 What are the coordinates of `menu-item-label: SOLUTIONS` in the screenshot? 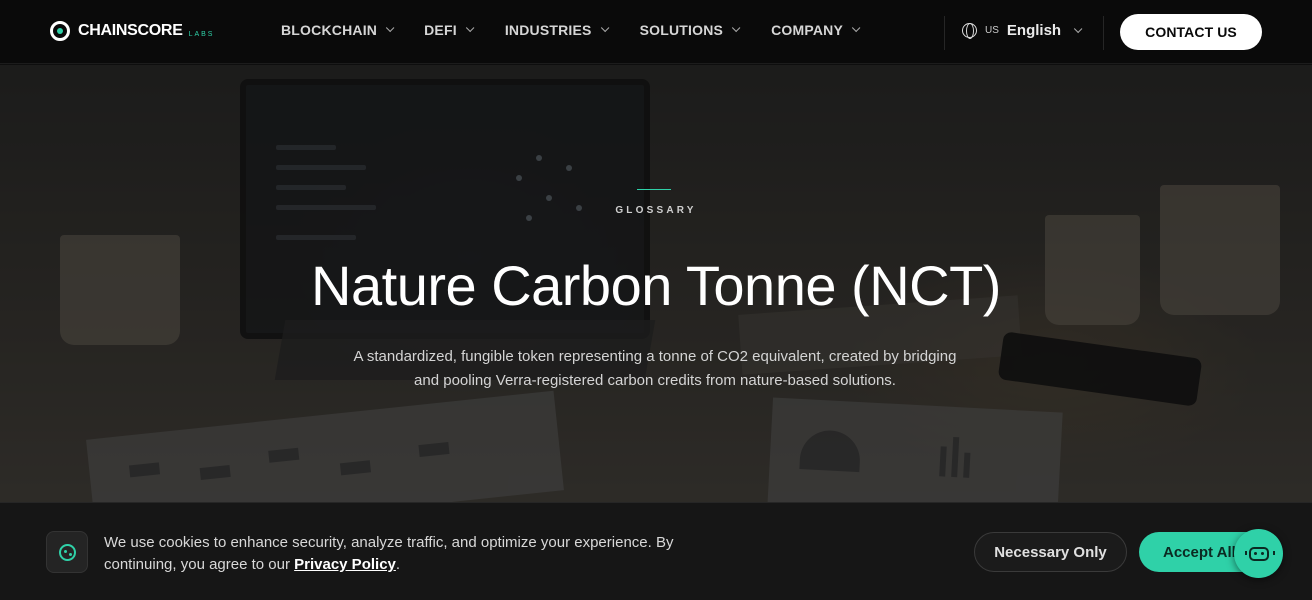 It's located at (681, 30).